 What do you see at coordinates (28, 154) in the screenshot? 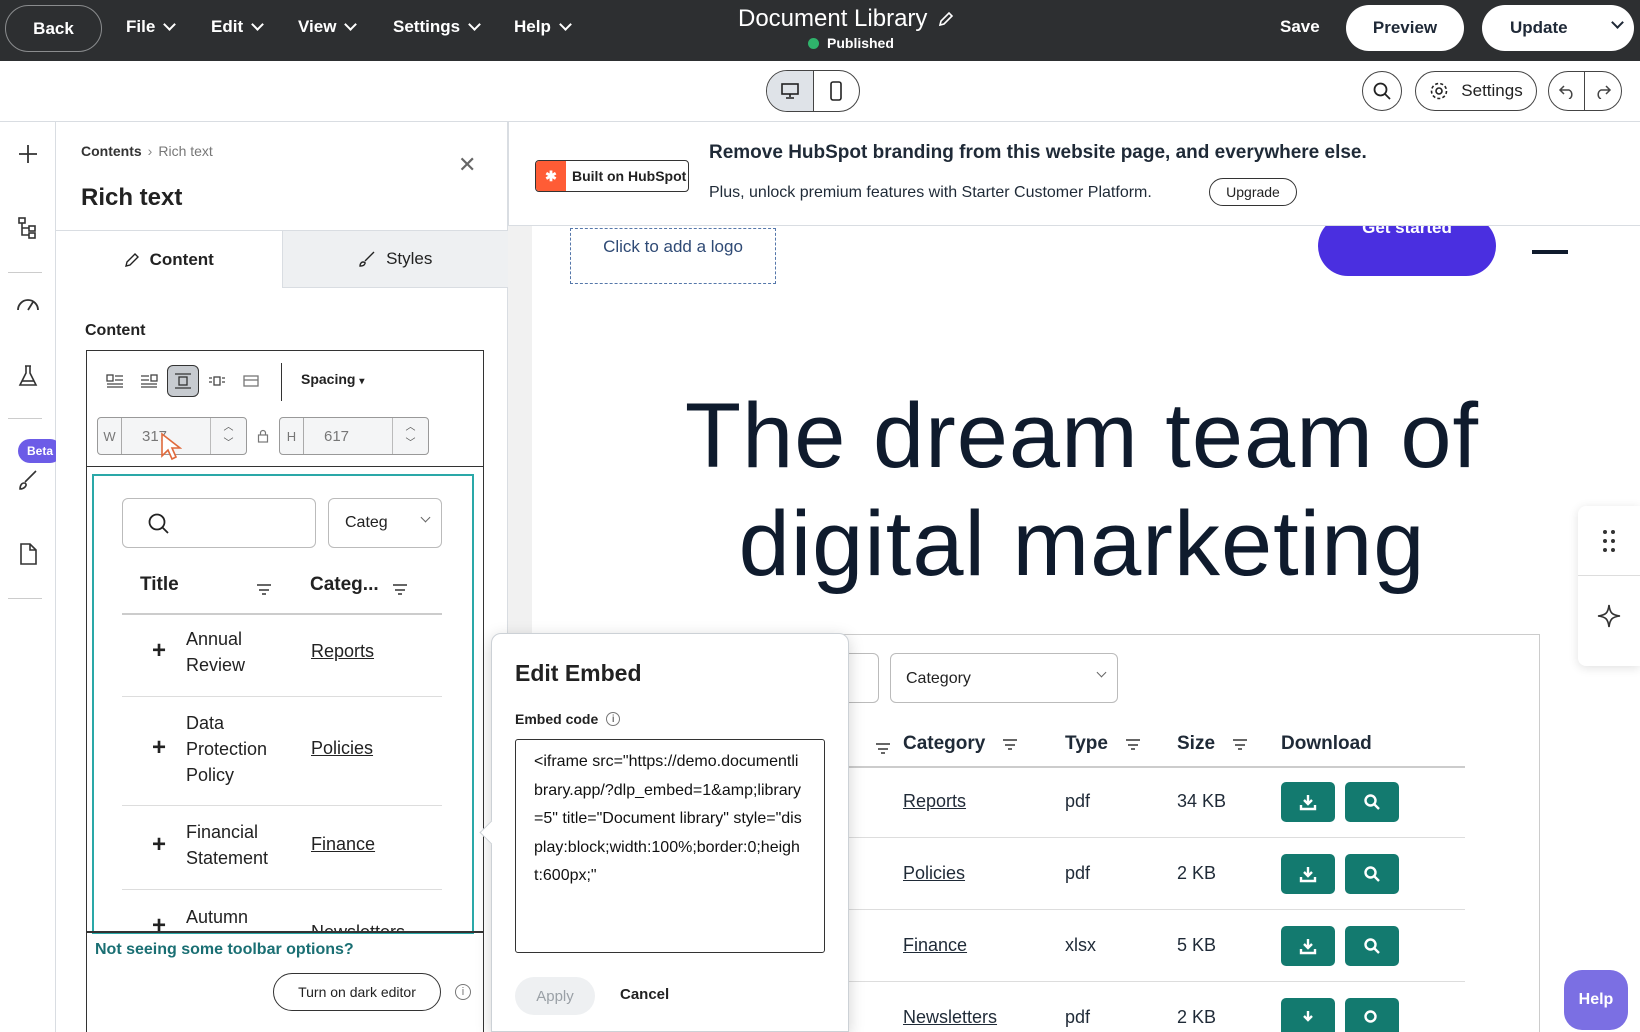
I see `add-icon` at bounding box center [28, 154].